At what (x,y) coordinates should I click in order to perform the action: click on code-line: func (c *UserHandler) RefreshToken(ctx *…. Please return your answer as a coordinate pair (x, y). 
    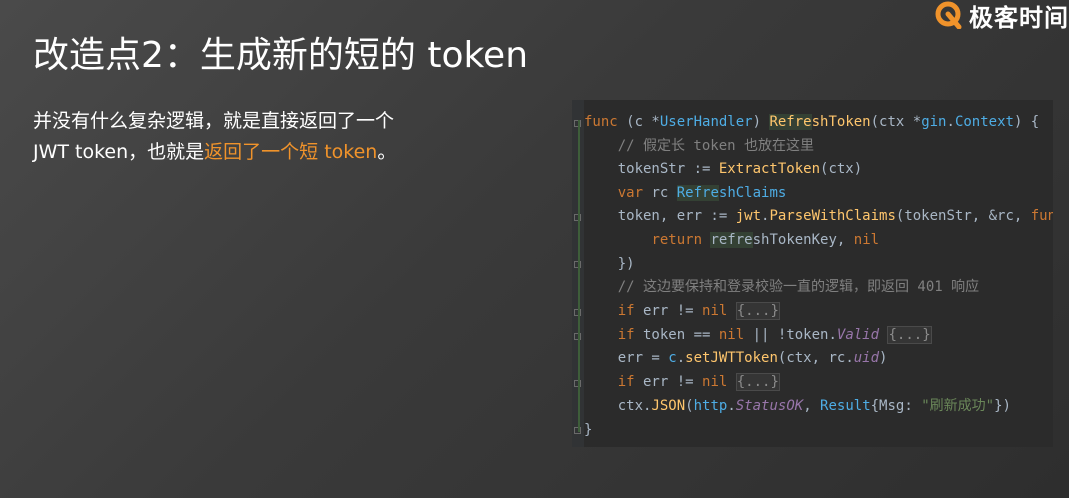
    Looking at the image, I should click on (812, 122).